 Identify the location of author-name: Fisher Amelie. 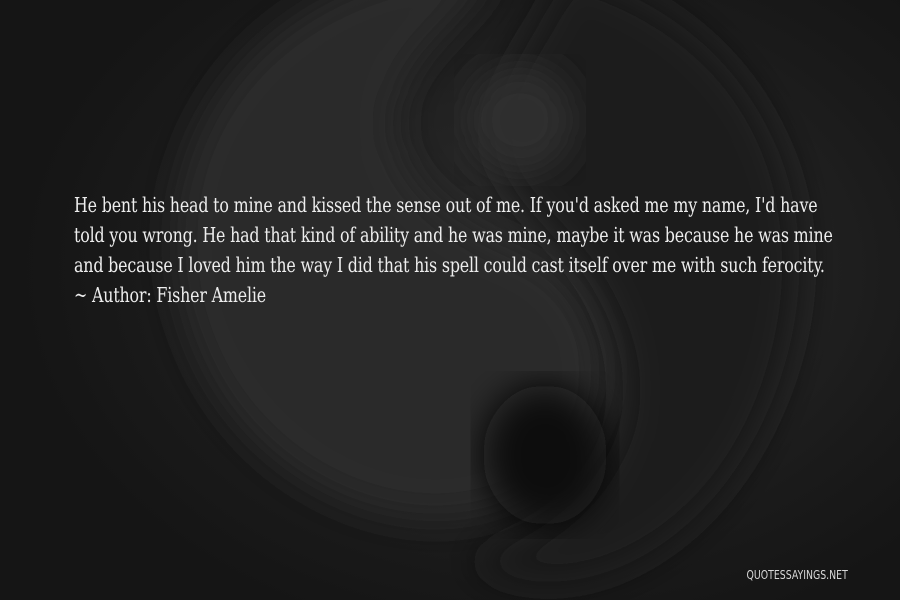
(211, 295).